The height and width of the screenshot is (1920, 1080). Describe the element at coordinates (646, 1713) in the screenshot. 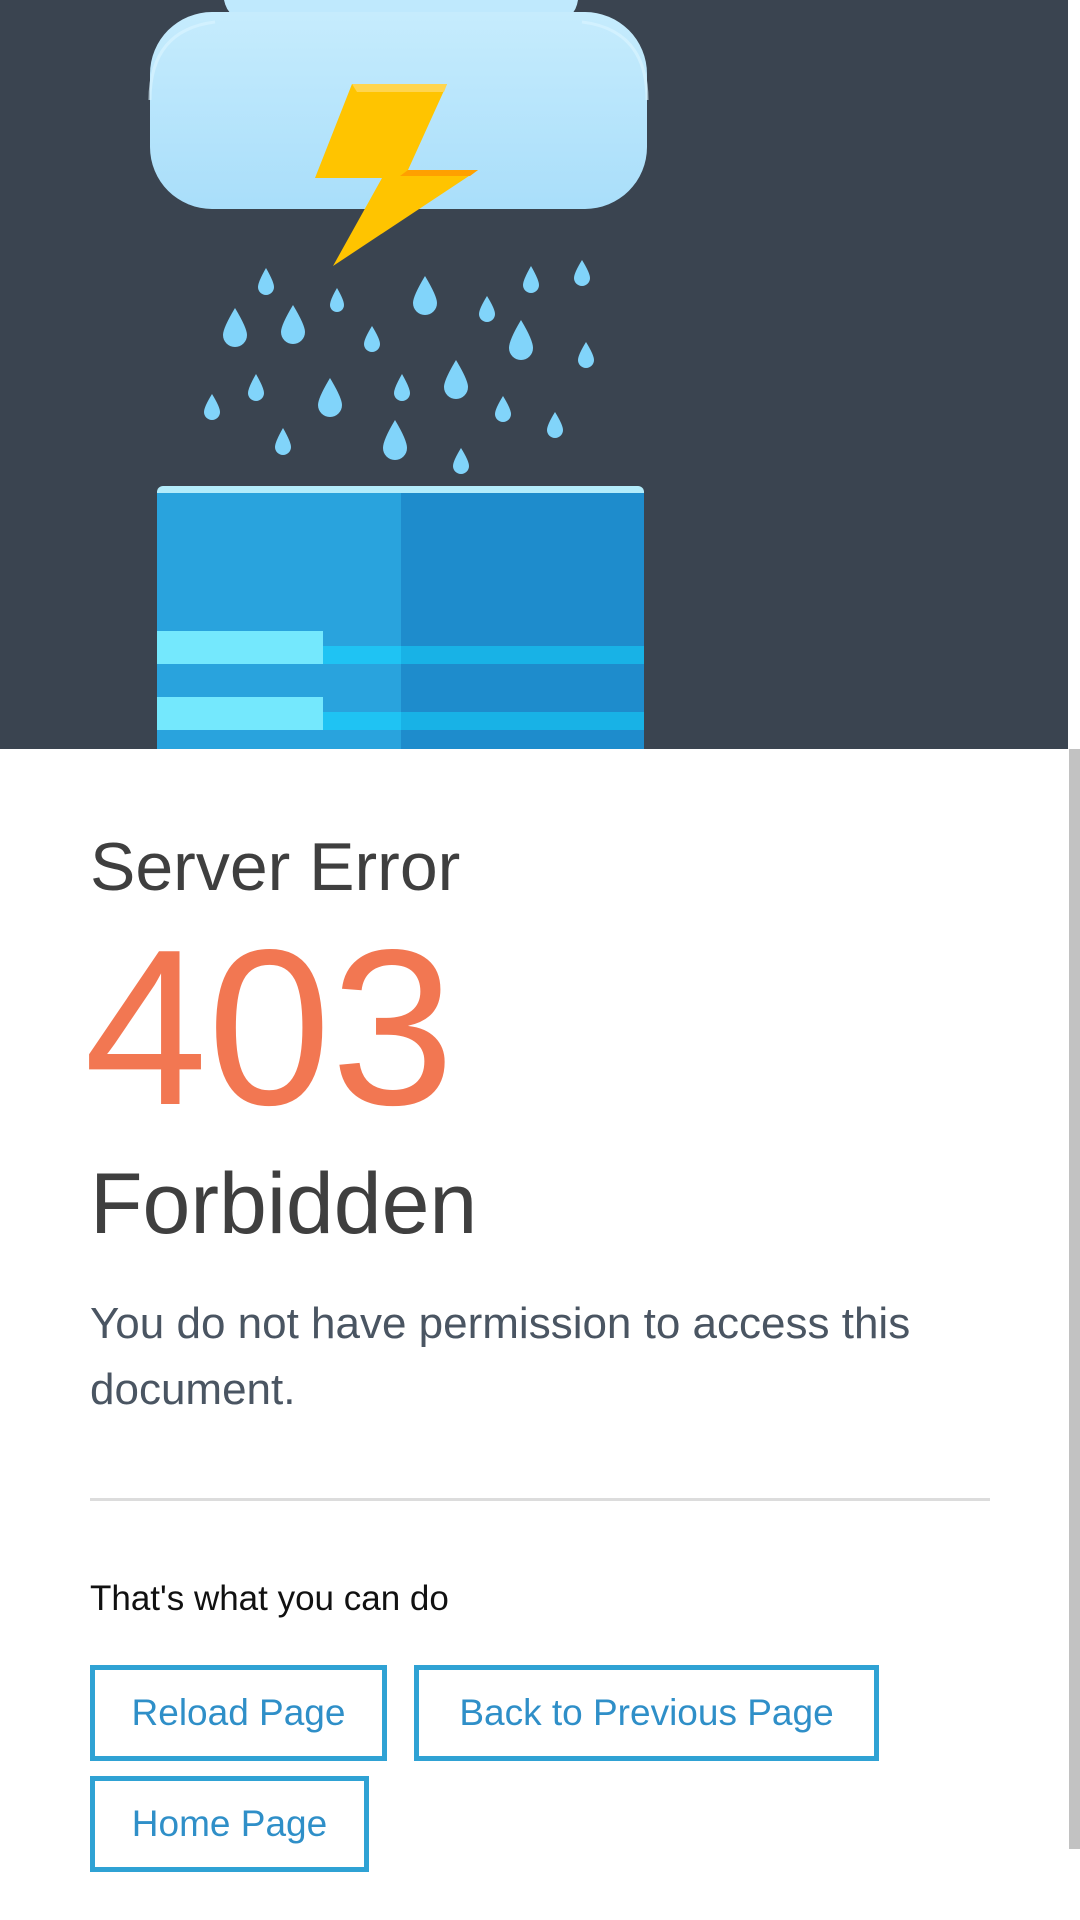

I see `back-to-previous-page-button: Back to Previous Page` at that location.